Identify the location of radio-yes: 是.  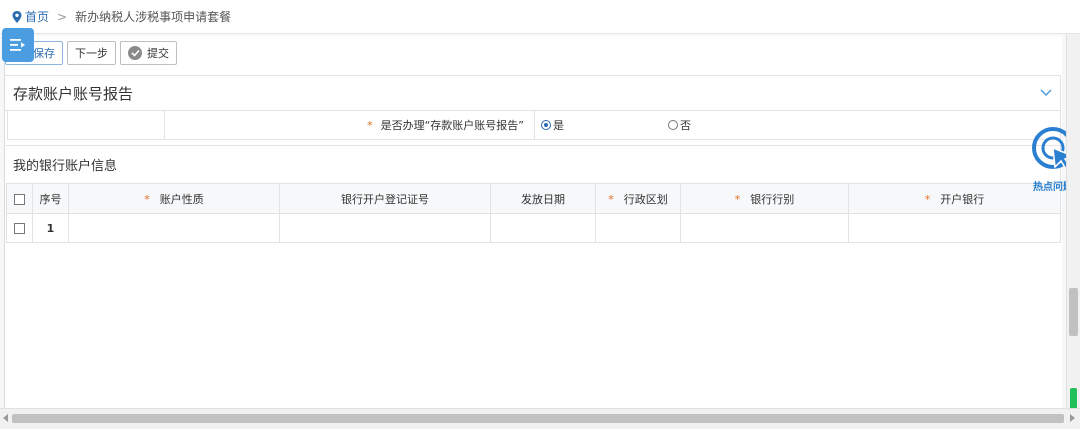
(552, 125).